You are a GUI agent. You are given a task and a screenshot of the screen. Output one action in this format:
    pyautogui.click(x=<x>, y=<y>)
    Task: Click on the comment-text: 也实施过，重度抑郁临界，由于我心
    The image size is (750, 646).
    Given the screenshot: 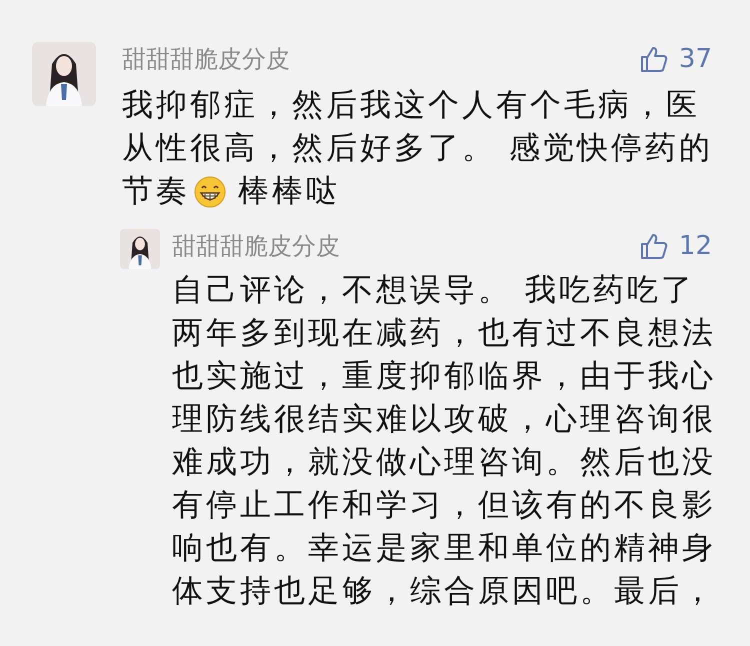 What is the action you would take?
    pyautogui.click(x=444, y=376)
    